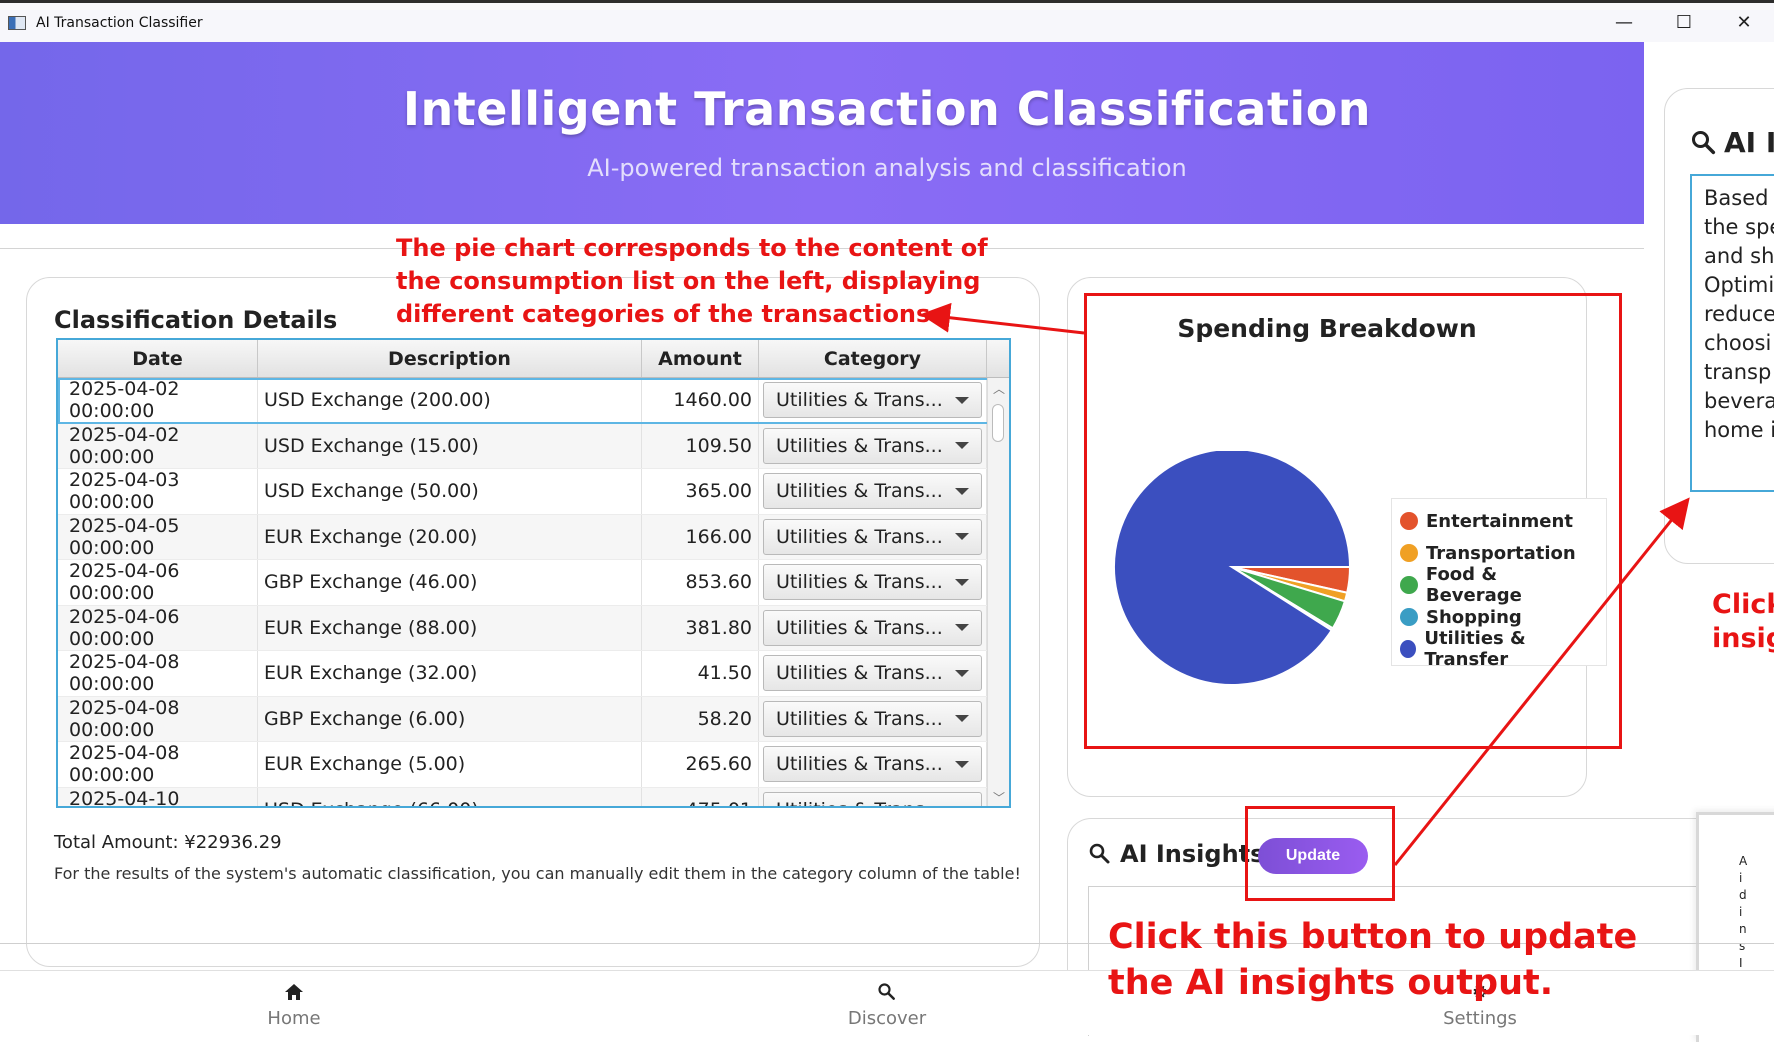 Image resolution: width=1774 pixels, height=1042 pixels. Describe the element at coordinates (1739, 227) in the screenshot. I see `side-insights-line: the spe` at that location.